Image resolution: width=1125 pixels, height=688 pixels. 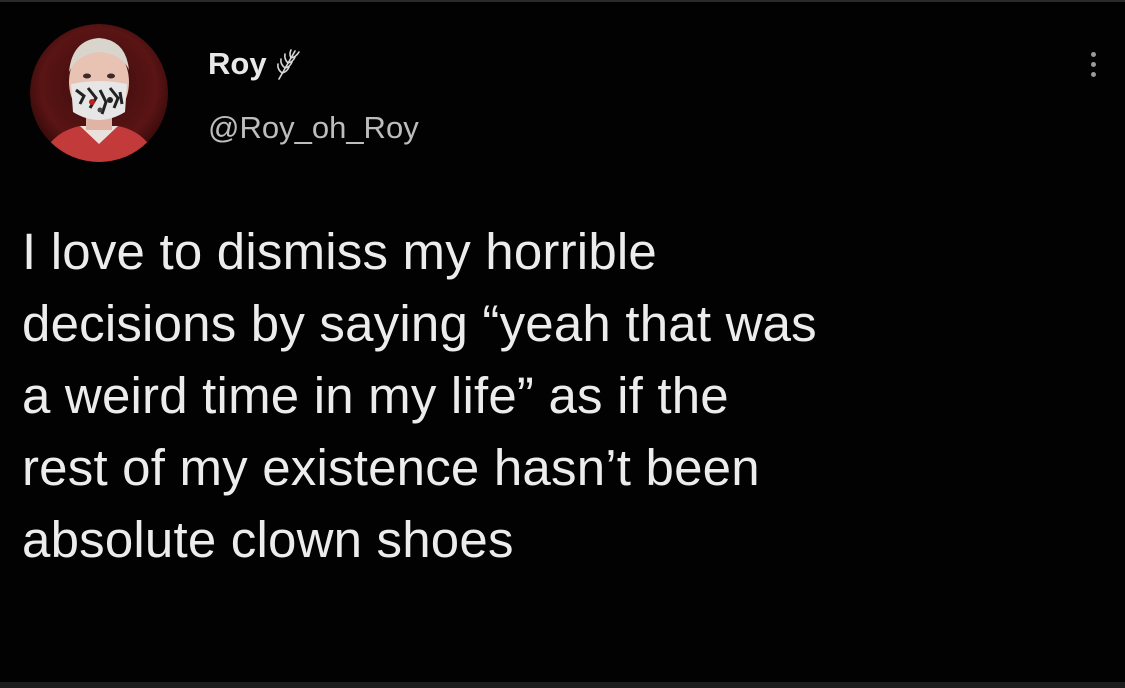 I want to click on author-avatar, so click(x=99, y=93).